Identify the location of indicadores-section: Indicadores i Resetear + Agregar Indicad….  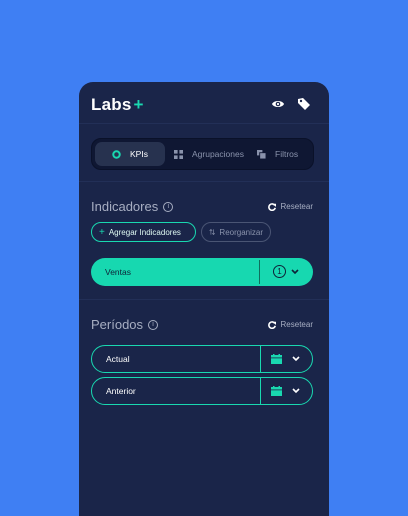
(204, 241).